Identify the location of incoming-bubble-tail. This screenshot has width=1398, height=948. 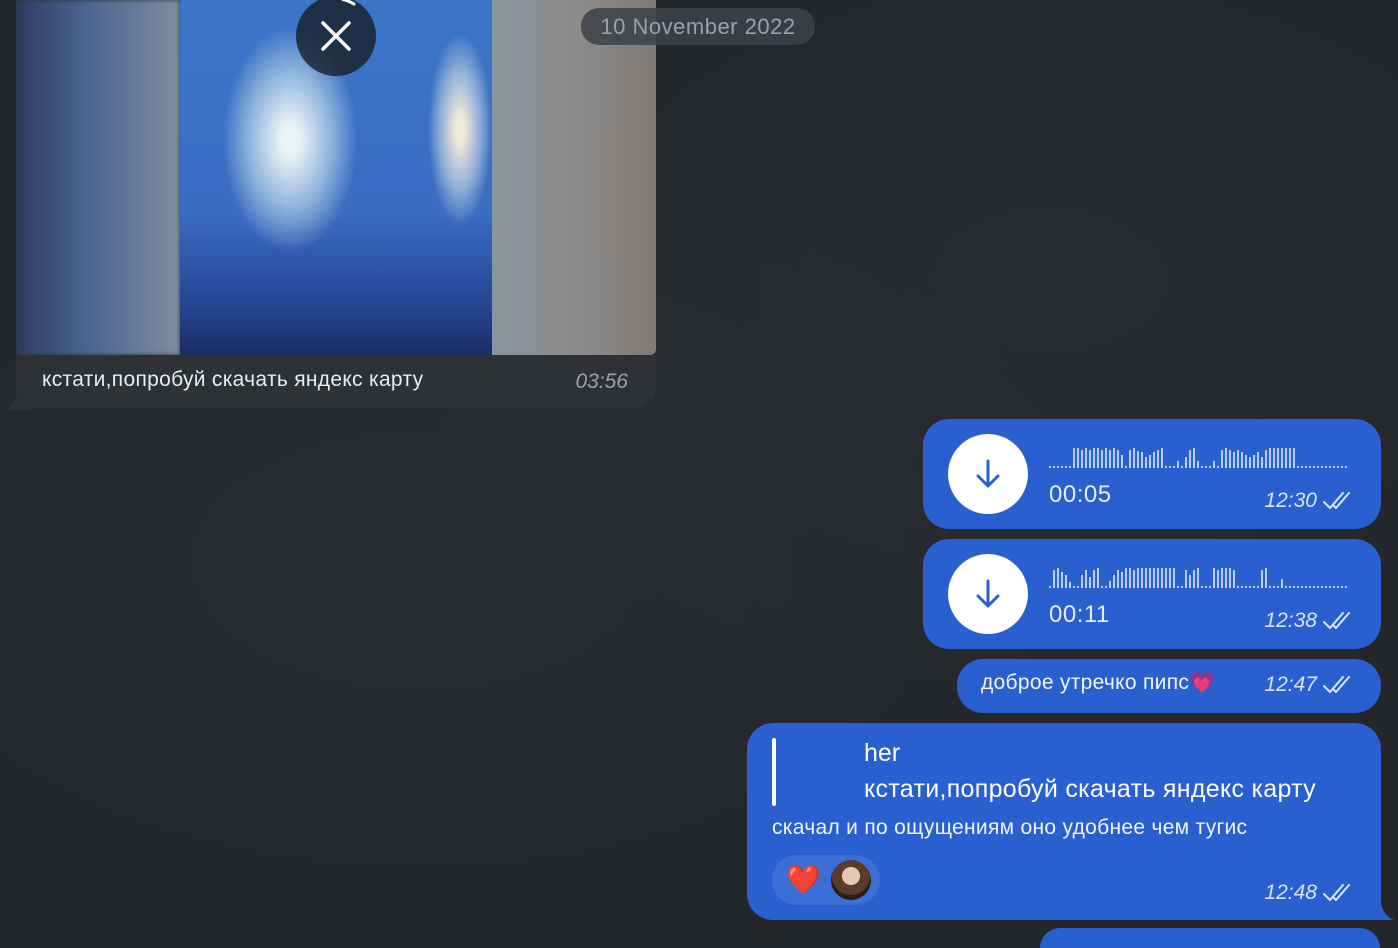
(19, 399).